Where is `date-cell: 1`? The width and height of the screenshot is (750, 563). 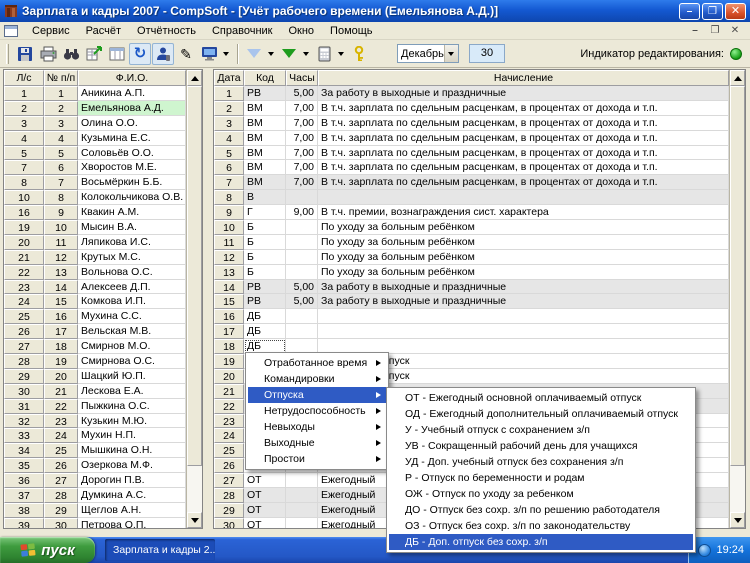 date-cell: 1 is located at coordinates (229, 93).